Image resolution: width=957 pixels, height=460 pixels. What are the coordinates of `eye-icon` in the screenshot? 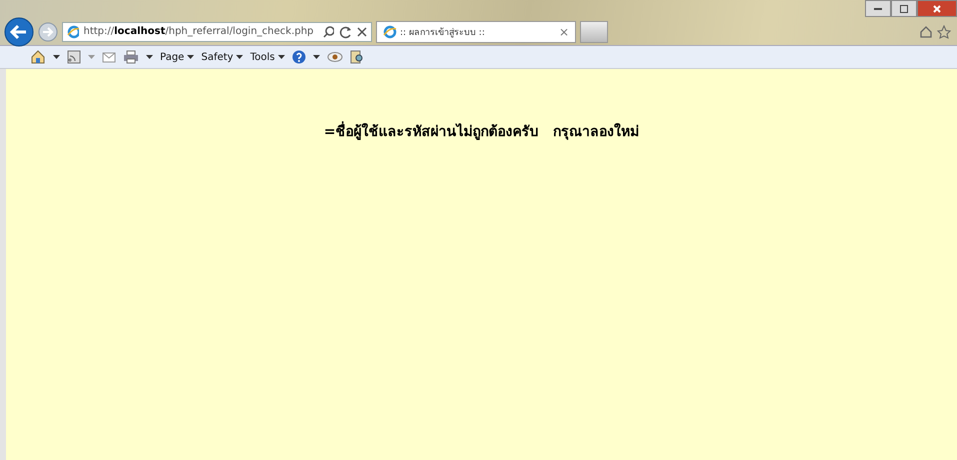 It's located at (334, 57).